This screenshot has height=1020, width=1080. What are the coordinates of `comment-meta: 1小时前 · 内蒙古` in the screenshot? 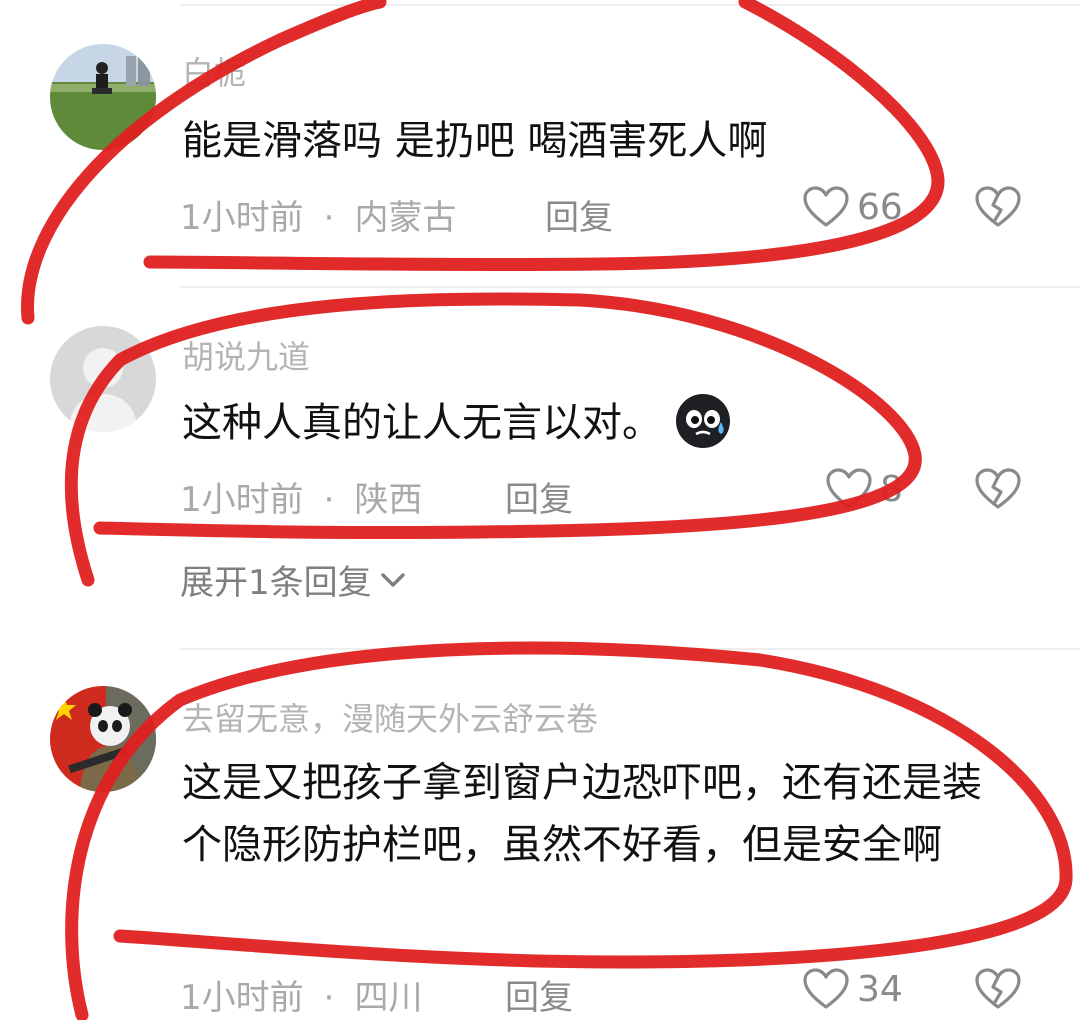 It's located at (318, 214).